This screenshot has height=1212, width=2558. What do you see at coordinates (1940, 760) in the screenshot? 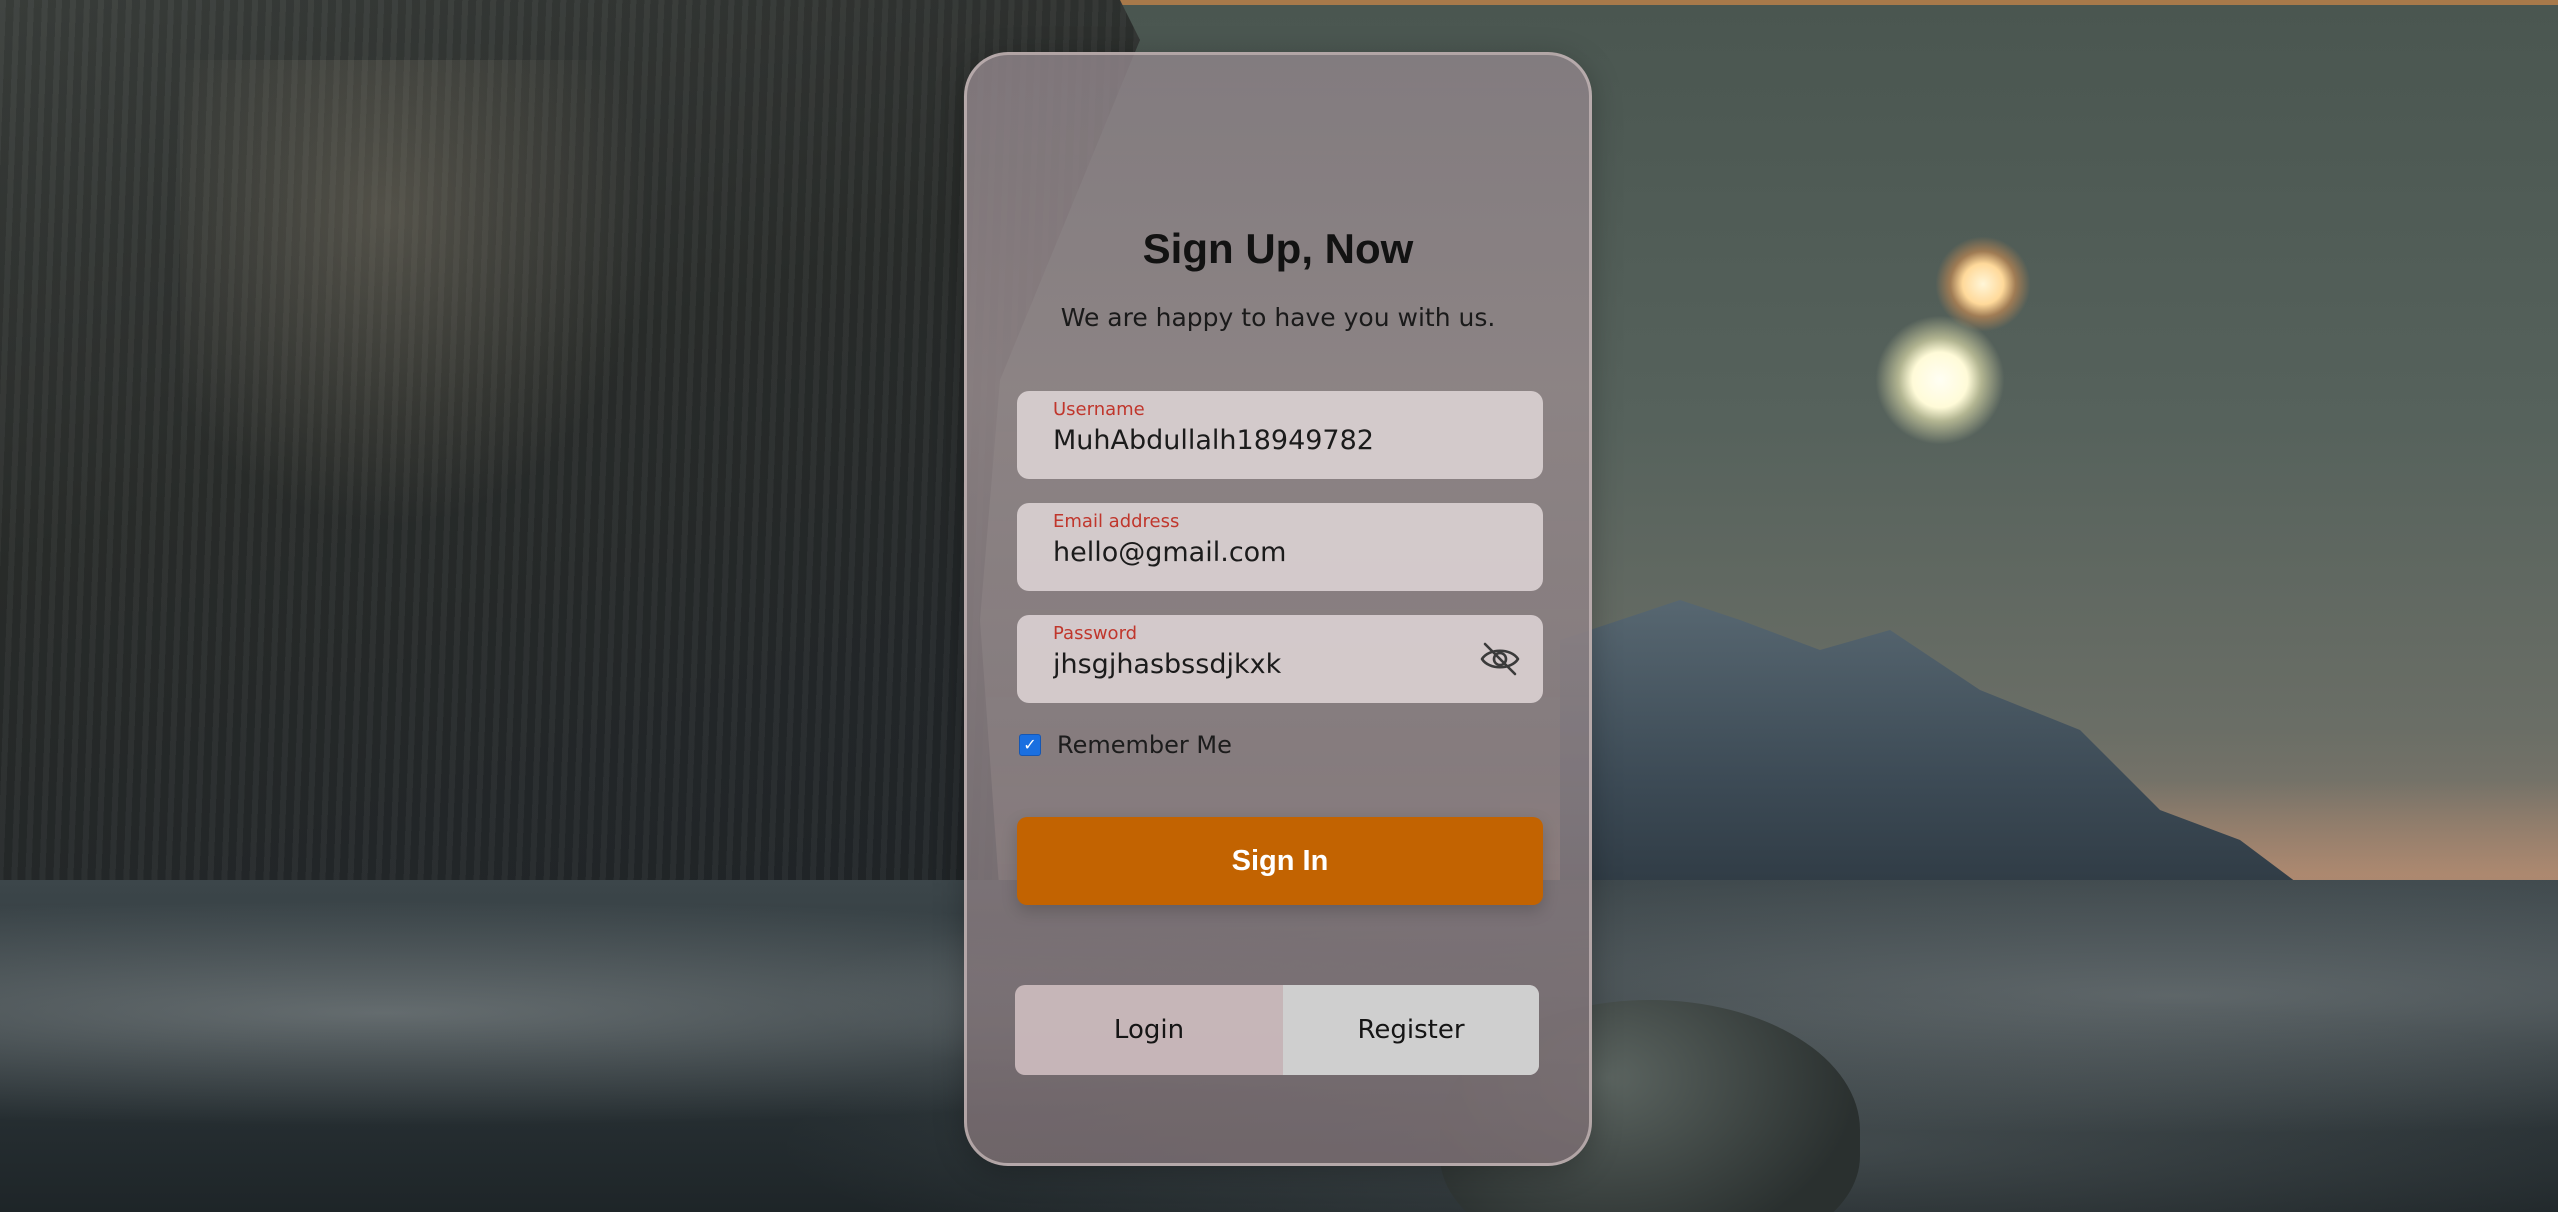
I see `mountains-right` at bounding box center [1940, 760].